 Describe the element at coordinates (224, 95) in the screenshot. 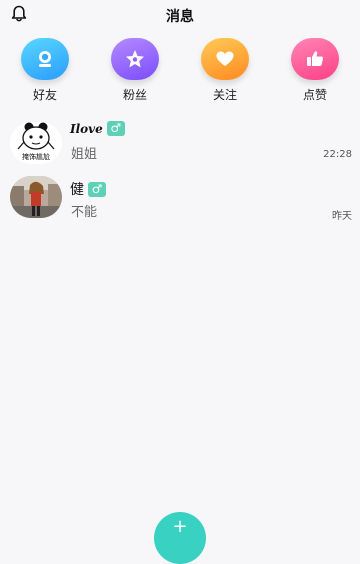

I see `category-label: 关注` at that location.